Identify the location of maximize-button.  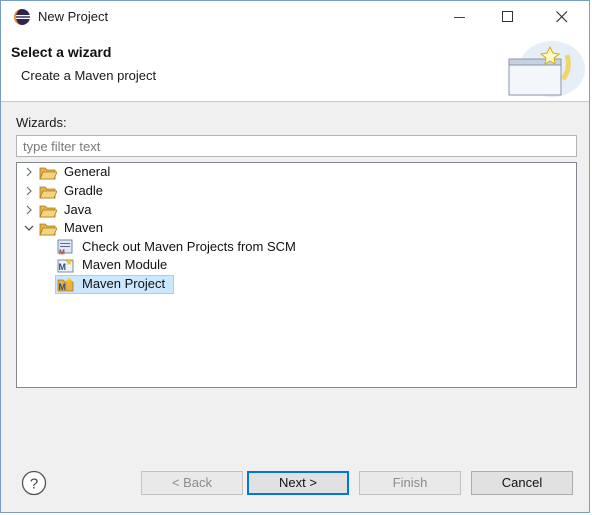
(508, 17).